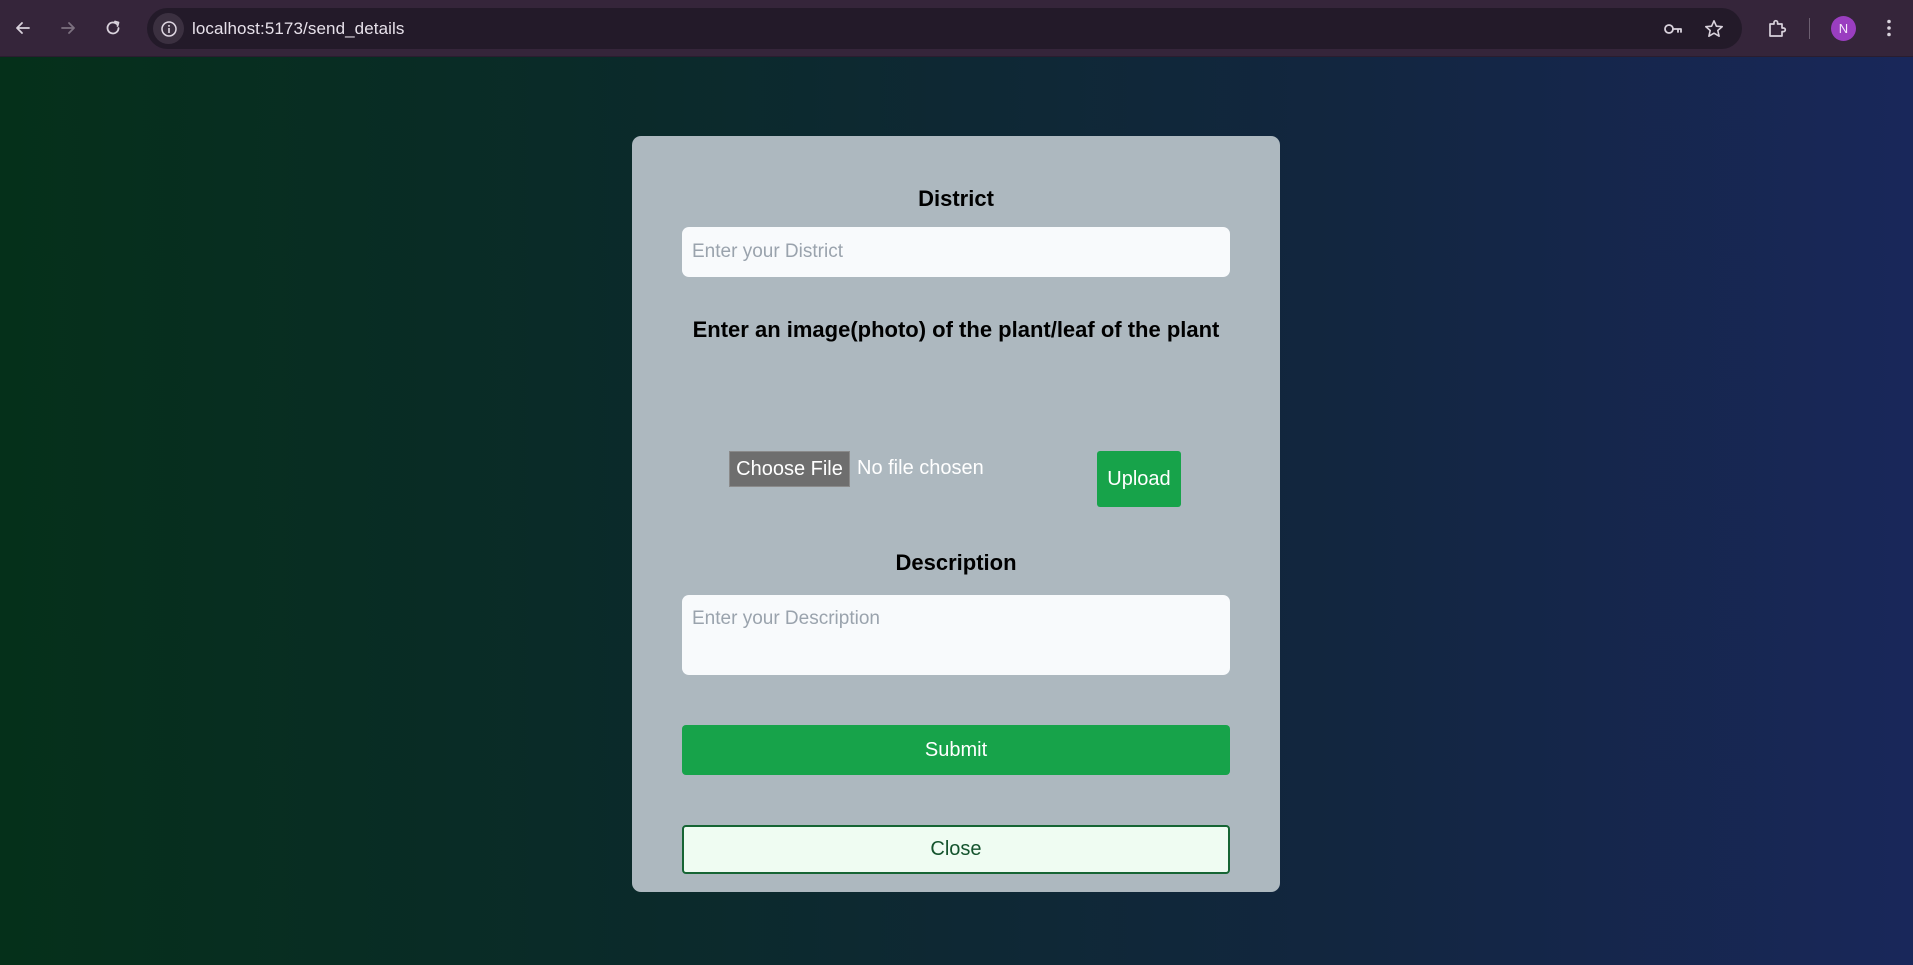 The height and width of the screenshot is (965, 1913). I want to click on password-button, so click(1673, 29).